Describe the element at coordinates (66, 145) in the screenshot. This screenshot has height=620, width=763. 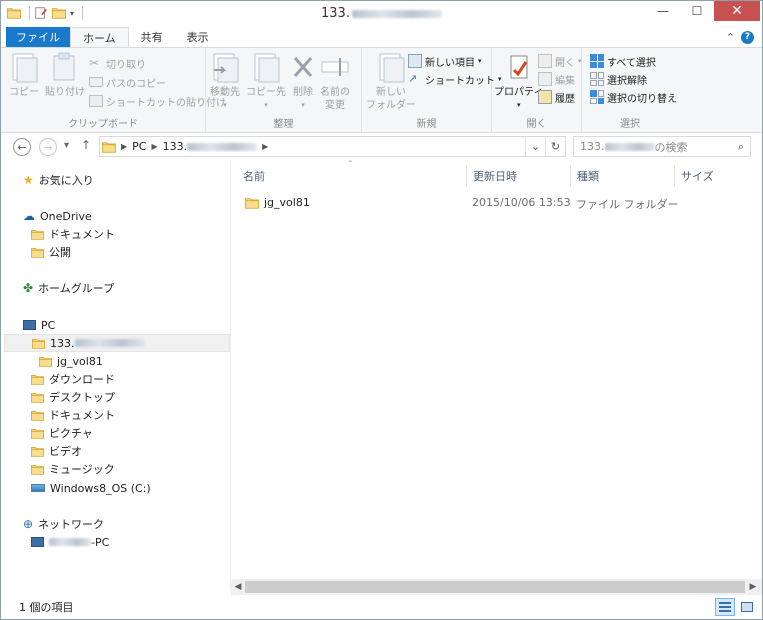
I see `recent-locations-icon: ▾` at that location.